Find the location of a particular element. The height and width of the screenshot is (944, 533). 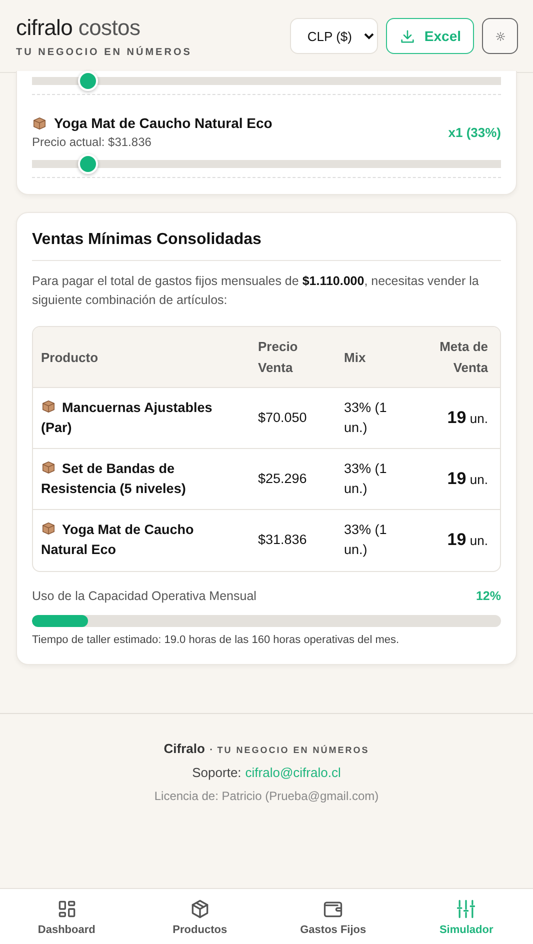

section-title: Ventas Mínimas Consolidadas is located at coordinates (266, 246).